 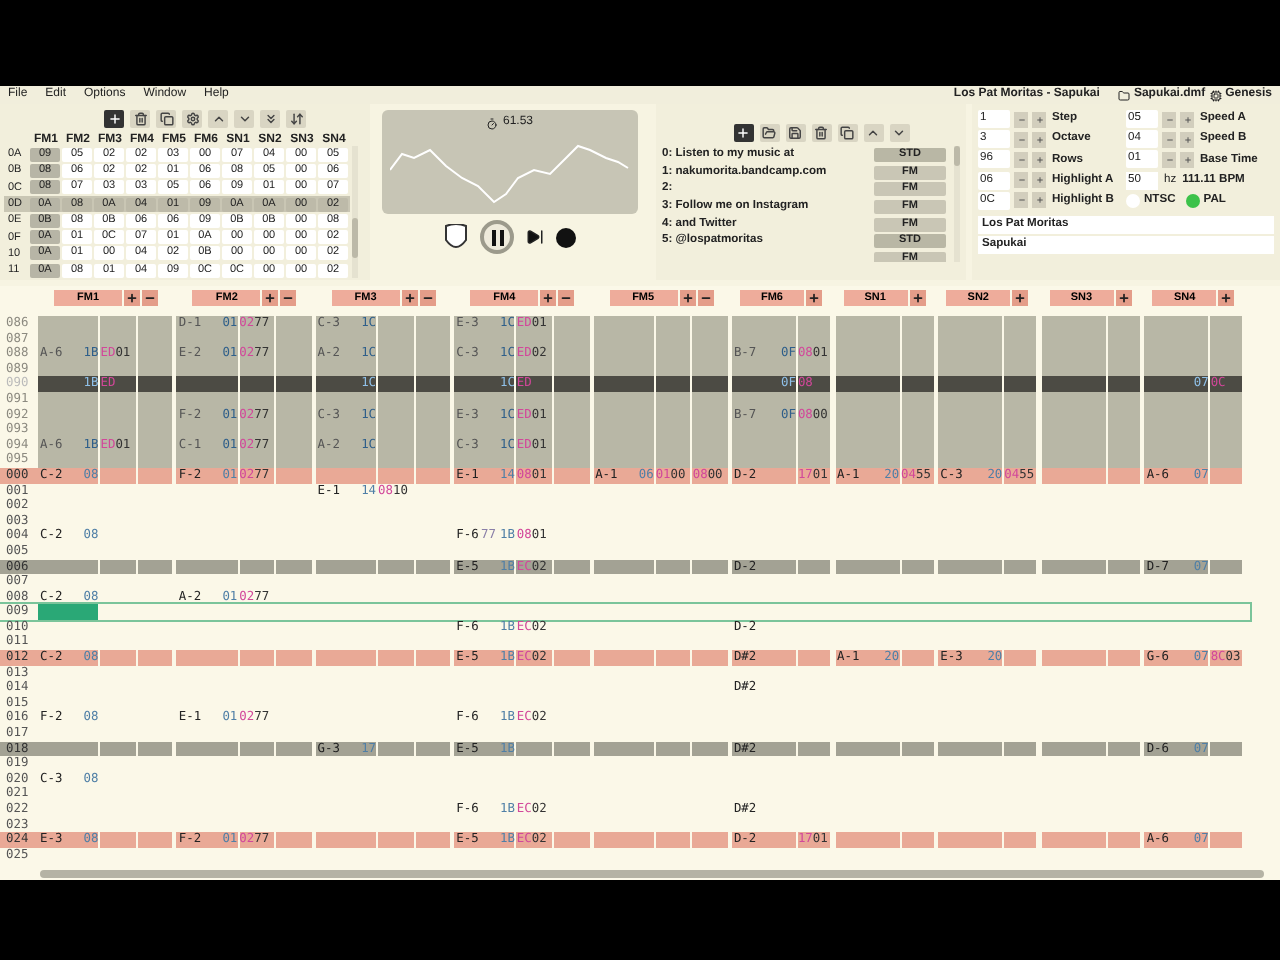 I want to click on pause-button, so click(x=497, y=237).